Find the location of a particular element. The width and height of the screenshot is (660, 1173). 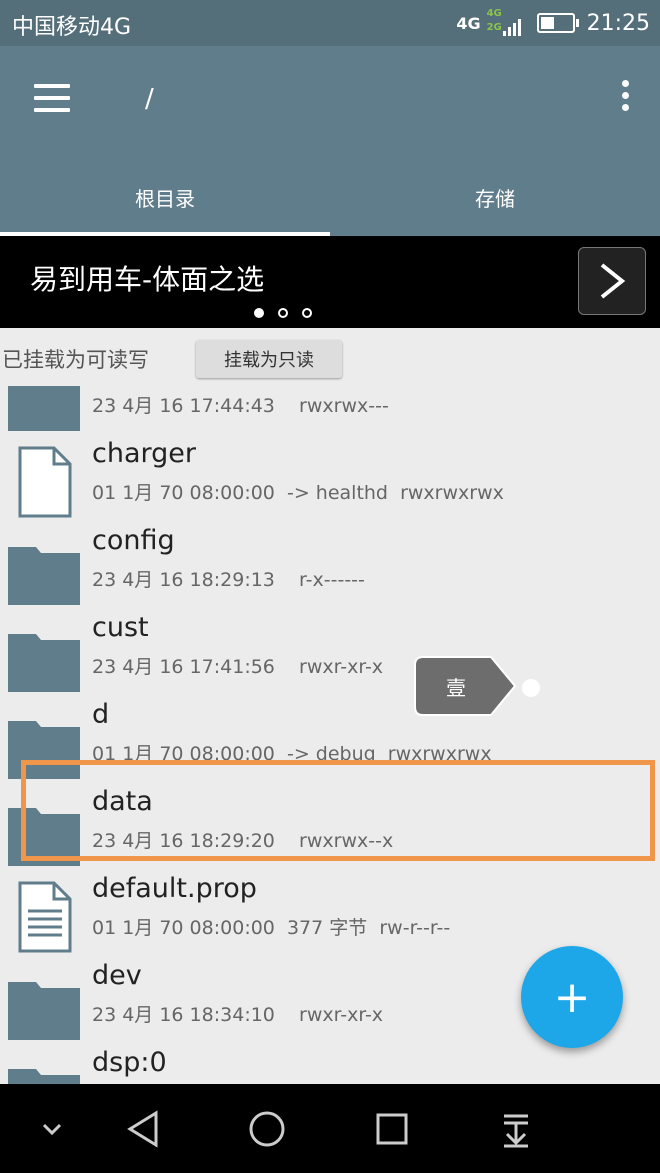

chevron-right-icon is located at coordinates (613, 281).